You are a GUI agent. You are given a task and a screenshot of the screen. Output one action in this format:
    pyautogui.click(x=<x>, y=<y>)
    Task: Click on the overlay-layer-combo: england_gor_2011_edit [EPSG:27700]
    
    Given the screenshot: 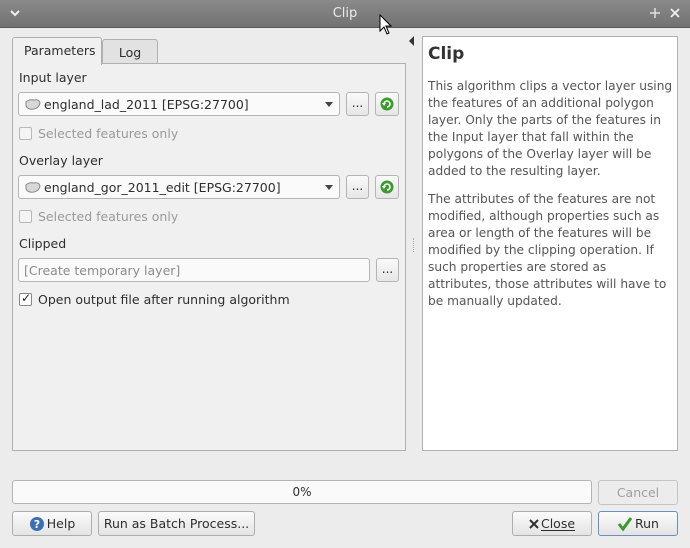 What is the action you would take?
    pyautogui.click(x=179, y=187)
    